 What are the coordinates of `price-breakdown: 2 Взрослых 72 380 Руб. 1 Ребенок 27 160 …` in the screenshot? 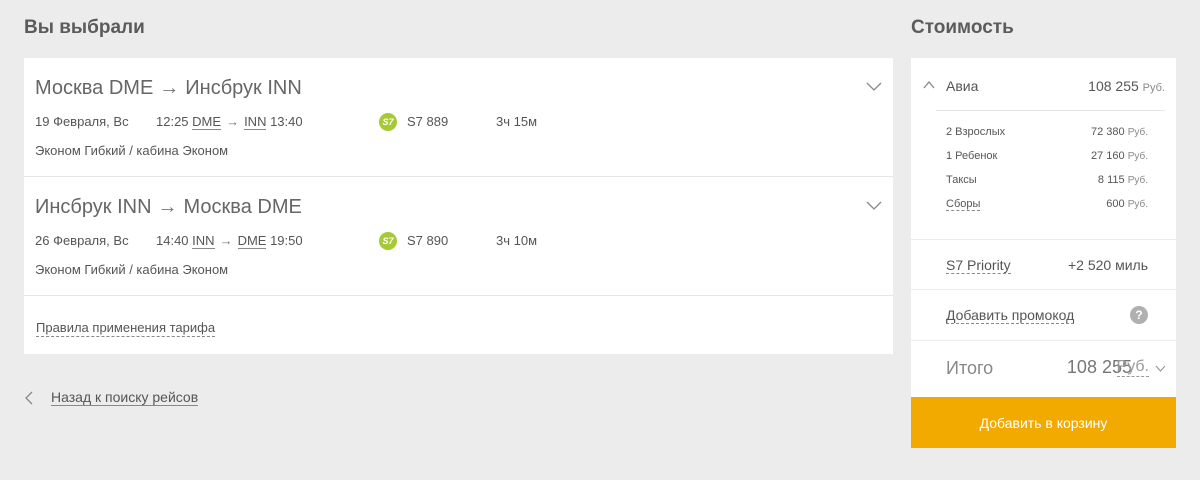 It's located at (1047, 174).